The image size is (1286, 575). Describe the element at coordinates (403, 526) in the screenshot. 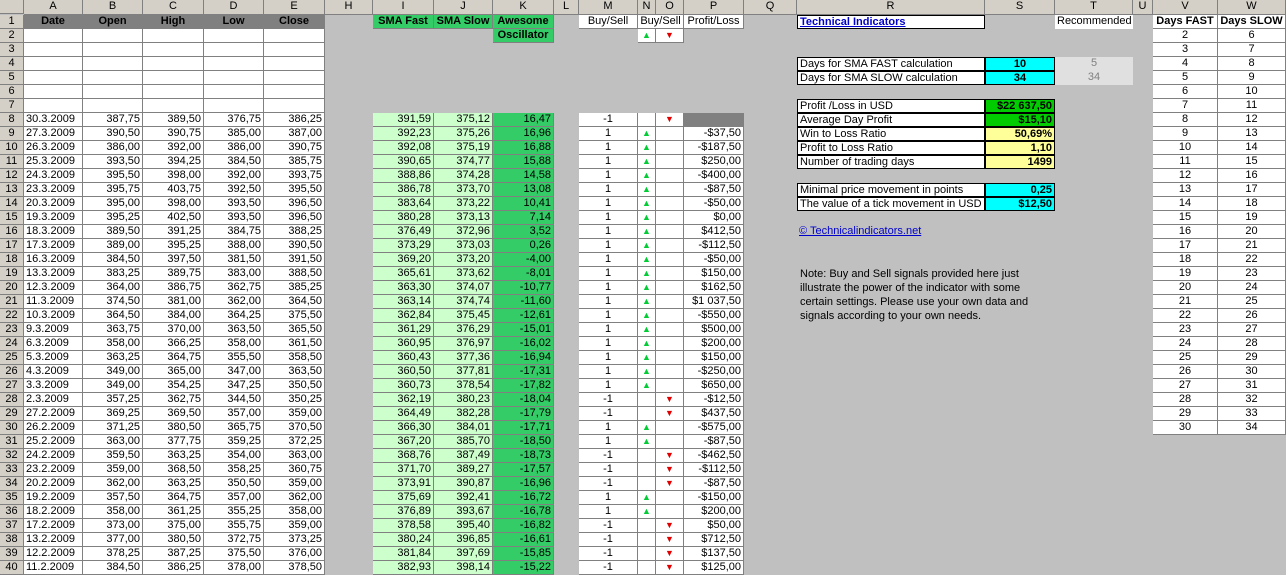

I see `sma-fast-cell: 378,58` at that location.